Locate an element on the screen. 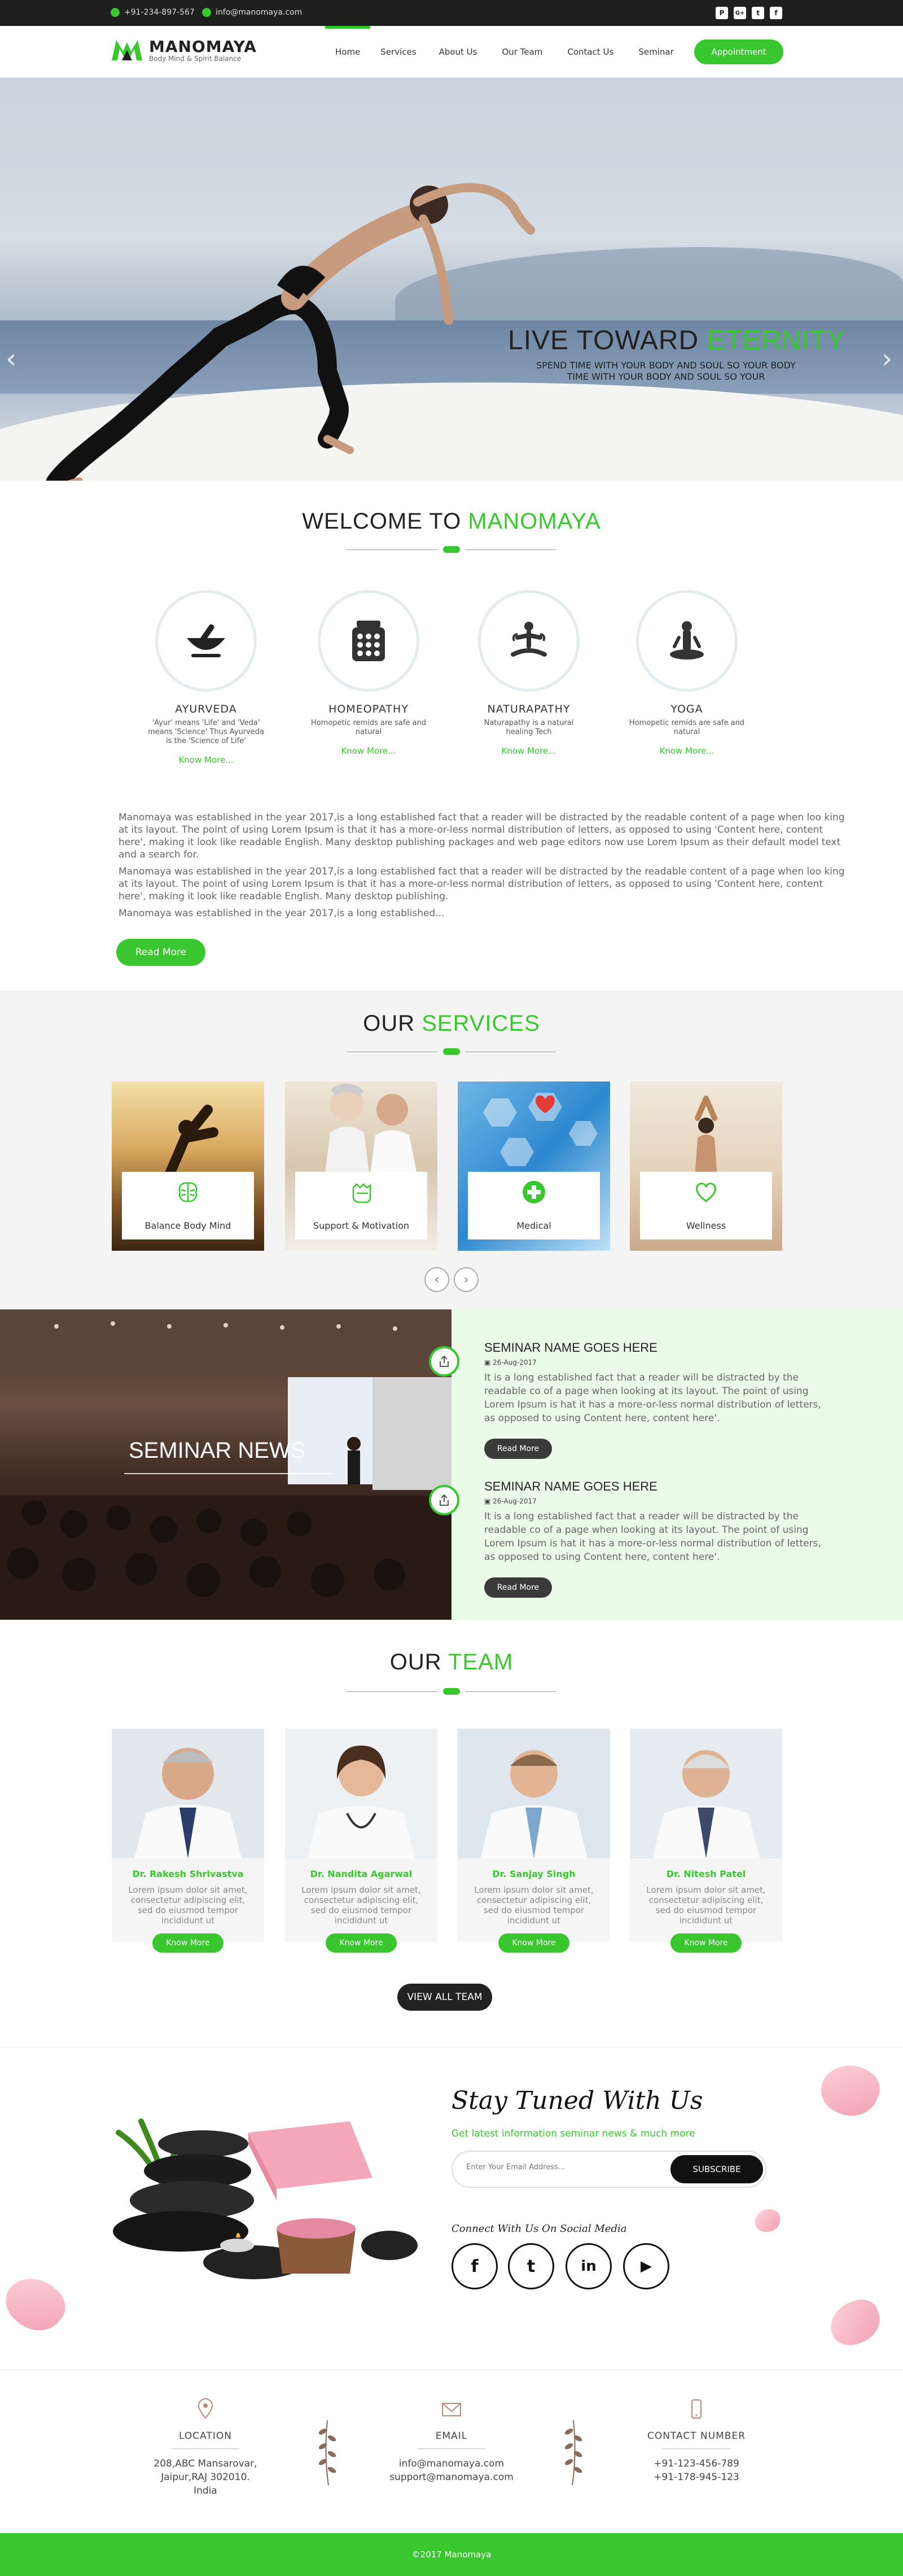 This screenshot has width=903, height=2576. email-input is located at coordinates (550, 2167).